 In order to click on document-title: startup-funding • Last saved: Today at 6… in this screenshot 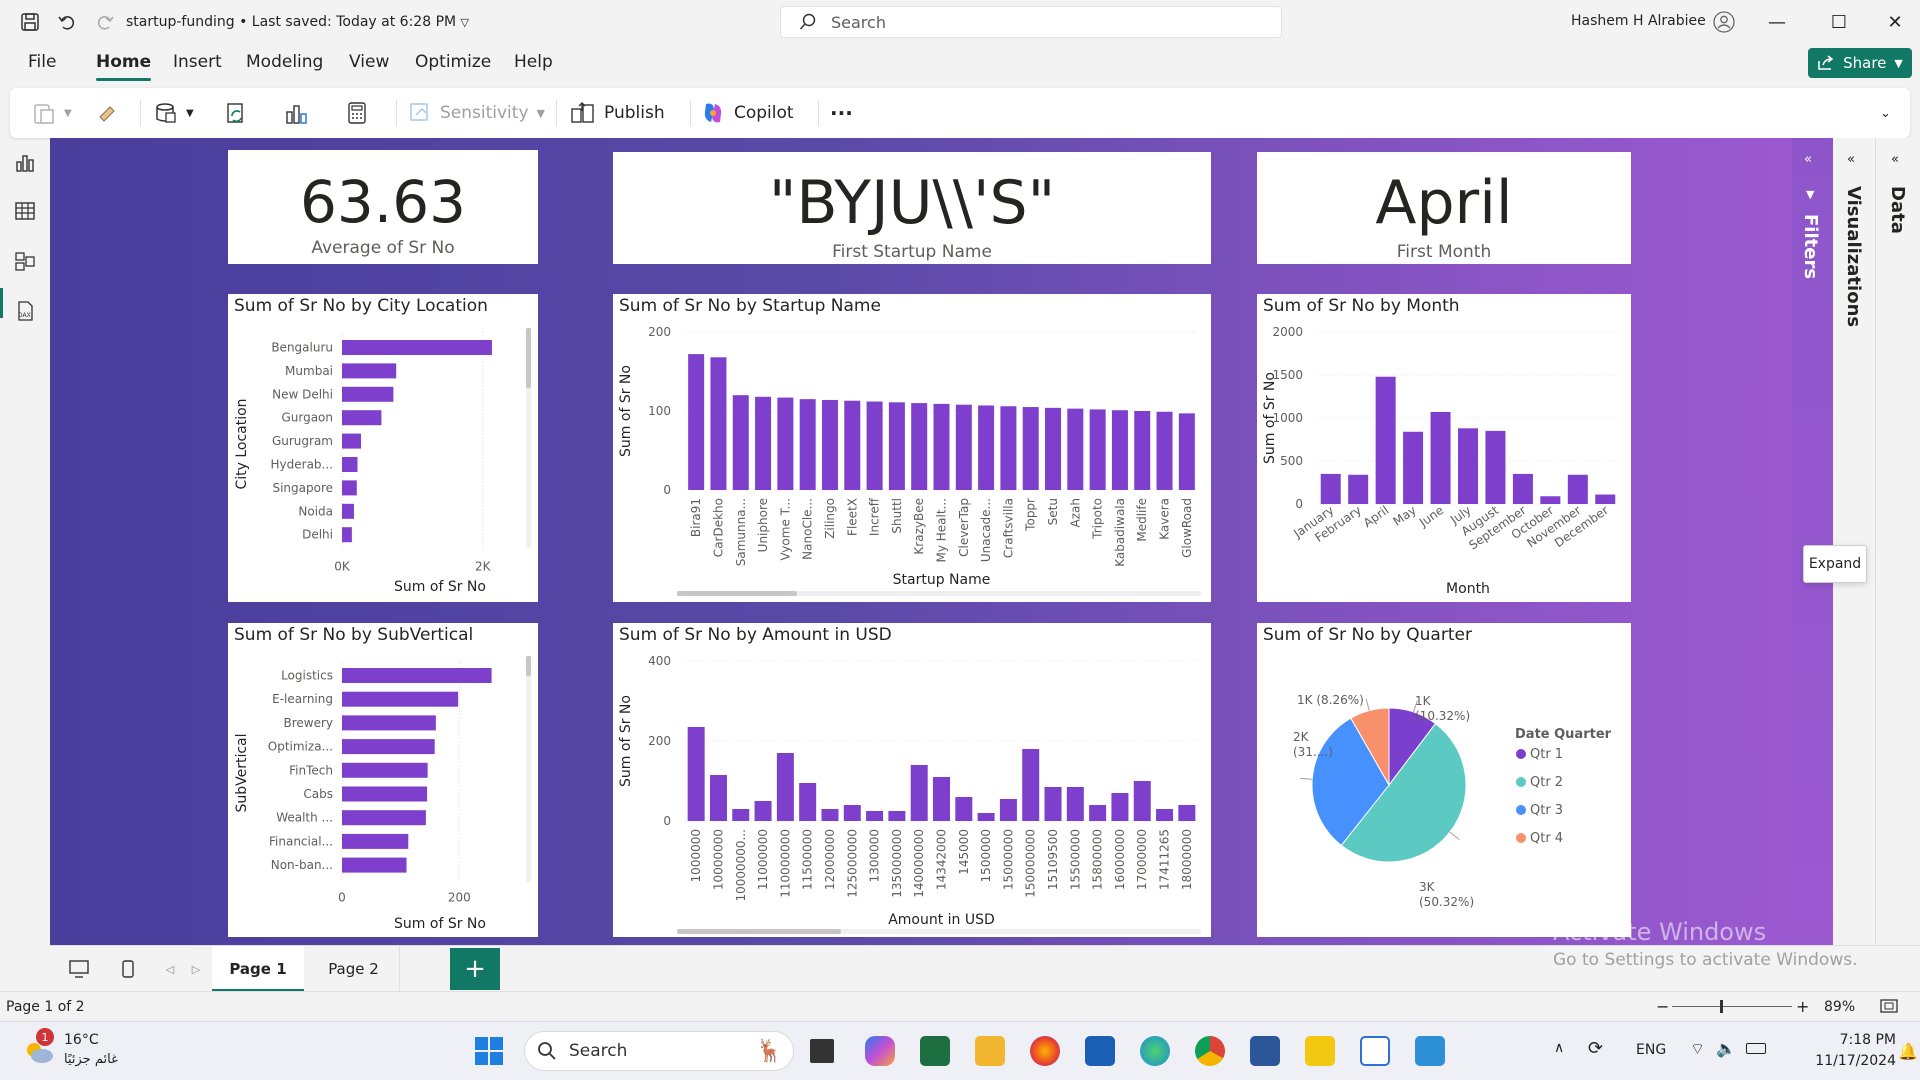, I will do `click(297, 22)`.